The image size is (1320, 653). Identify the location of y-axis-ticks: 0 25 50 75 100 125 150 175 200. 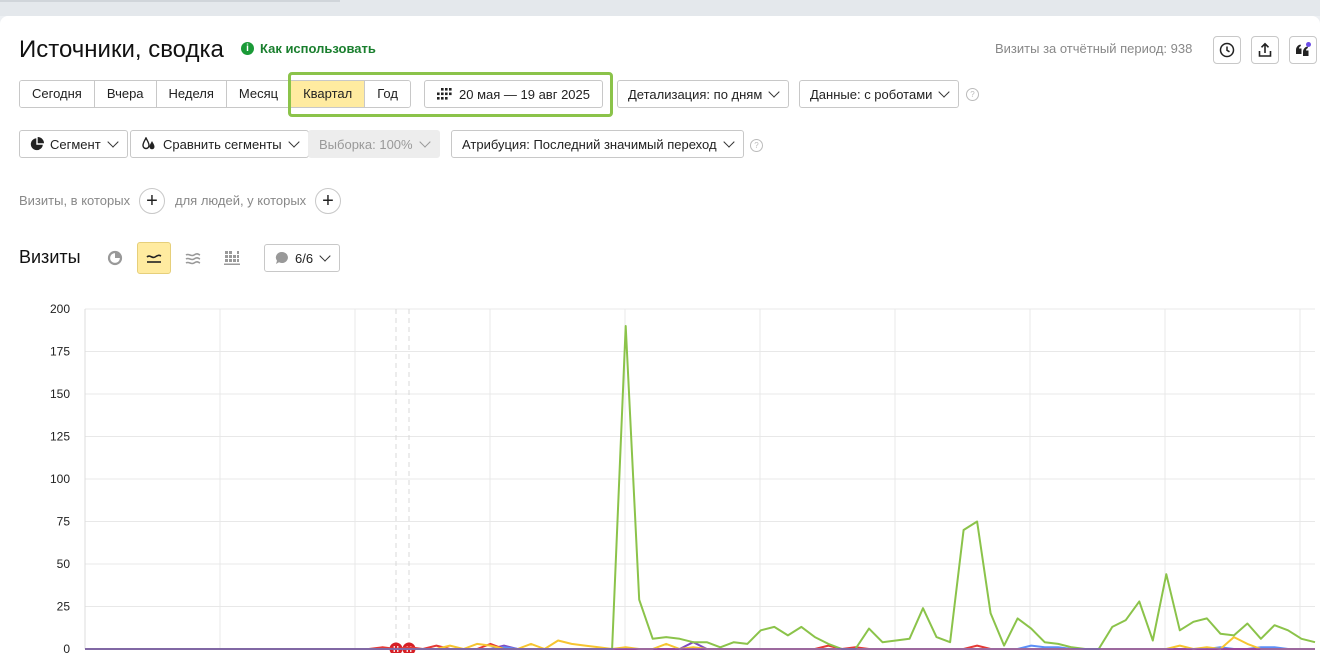
(60, 477).